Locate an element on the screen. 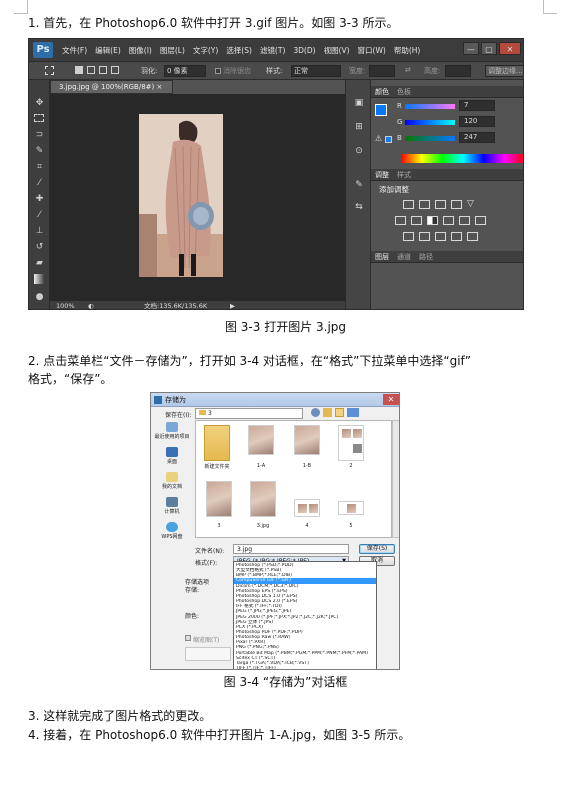  properties-panel-icon: ⊞ is located at coordinates (359, 127).